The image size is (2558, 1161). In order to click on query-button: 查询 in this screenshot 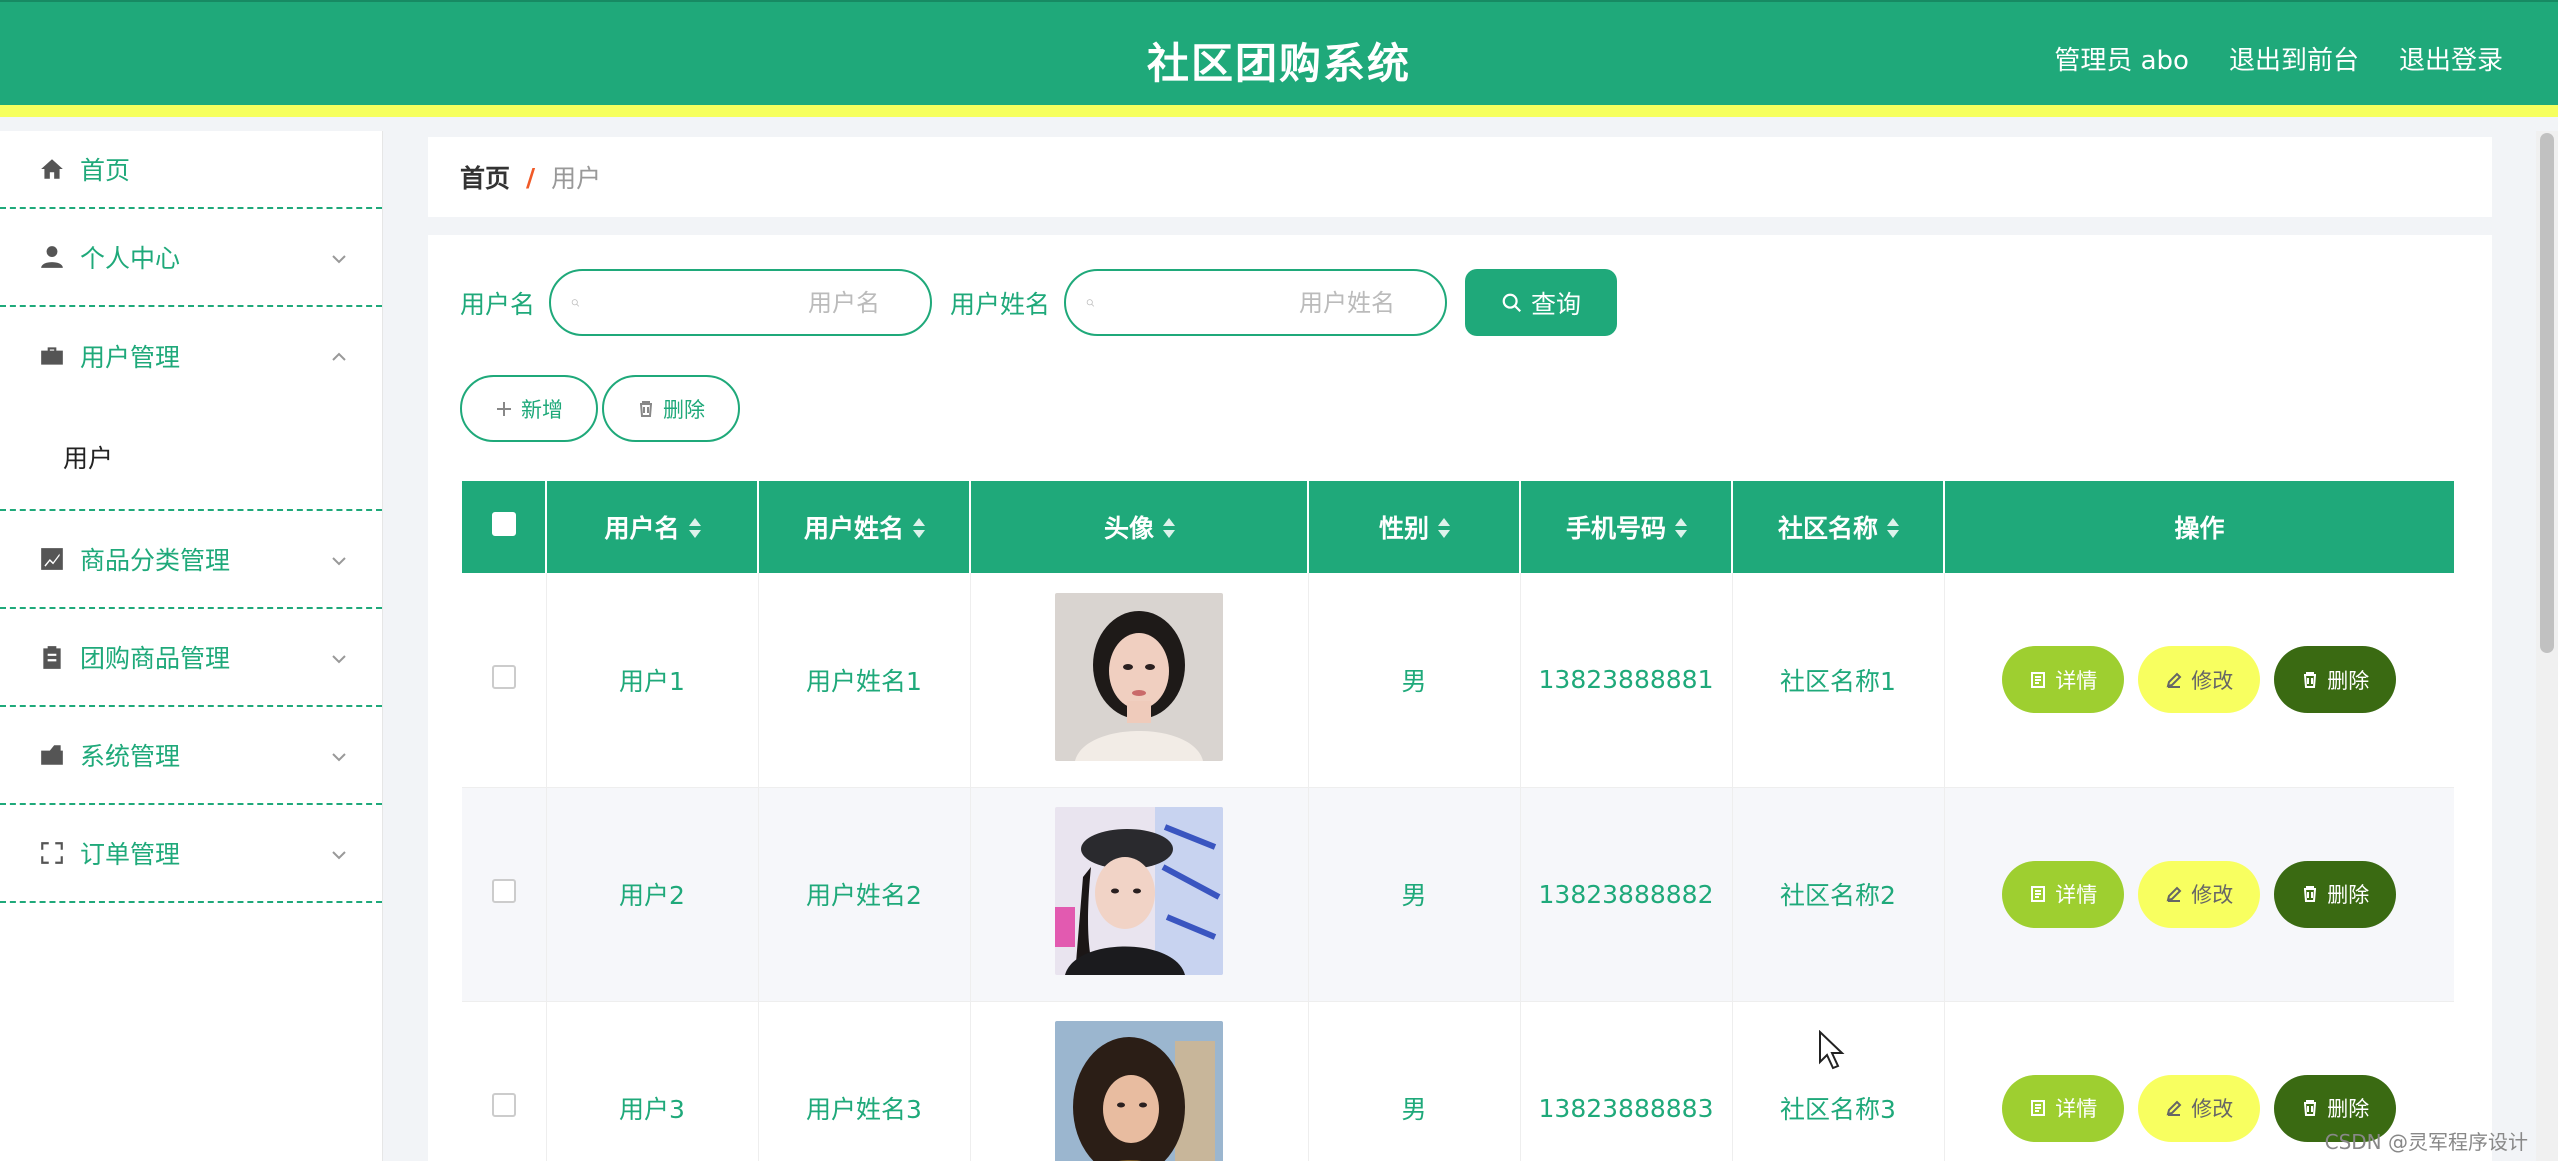, I will do `click(1541, 302)`.